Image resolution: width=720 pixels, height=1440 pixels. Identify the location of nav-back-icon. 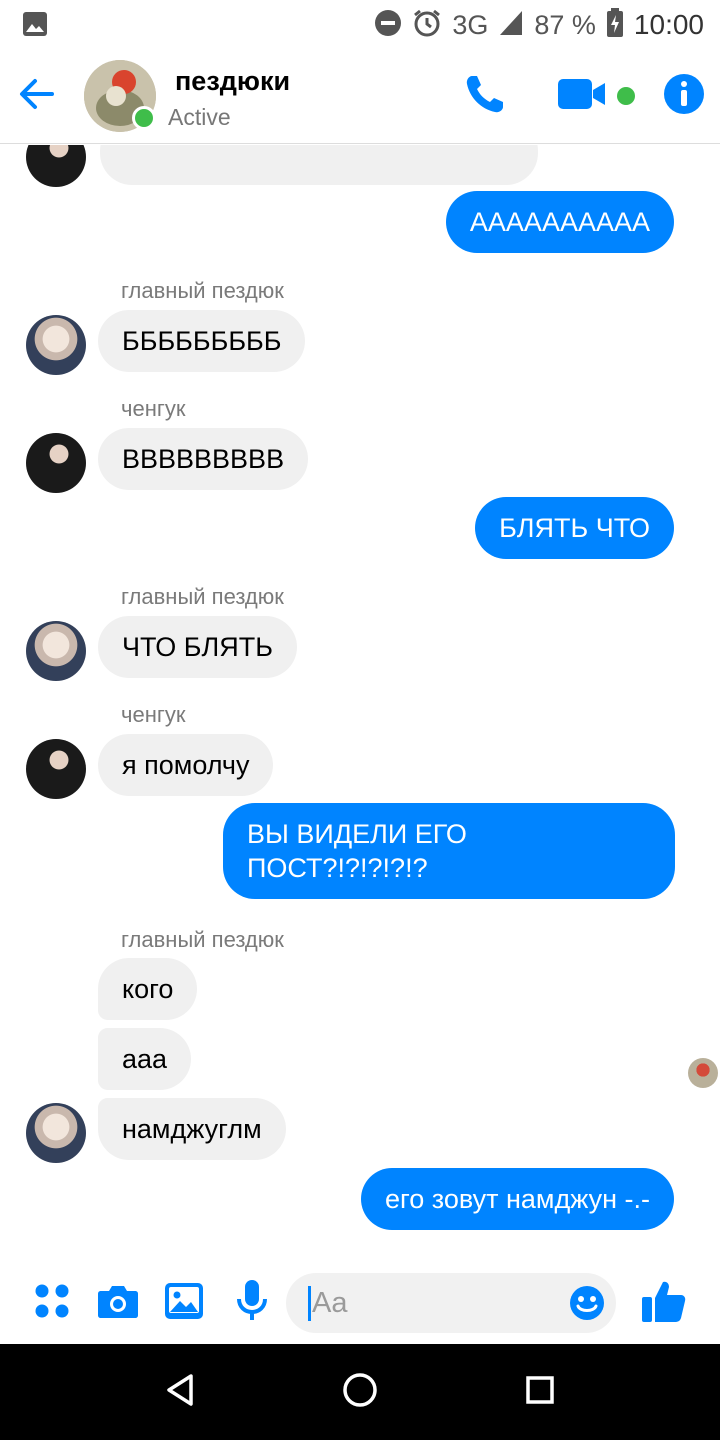
(180, 1392).